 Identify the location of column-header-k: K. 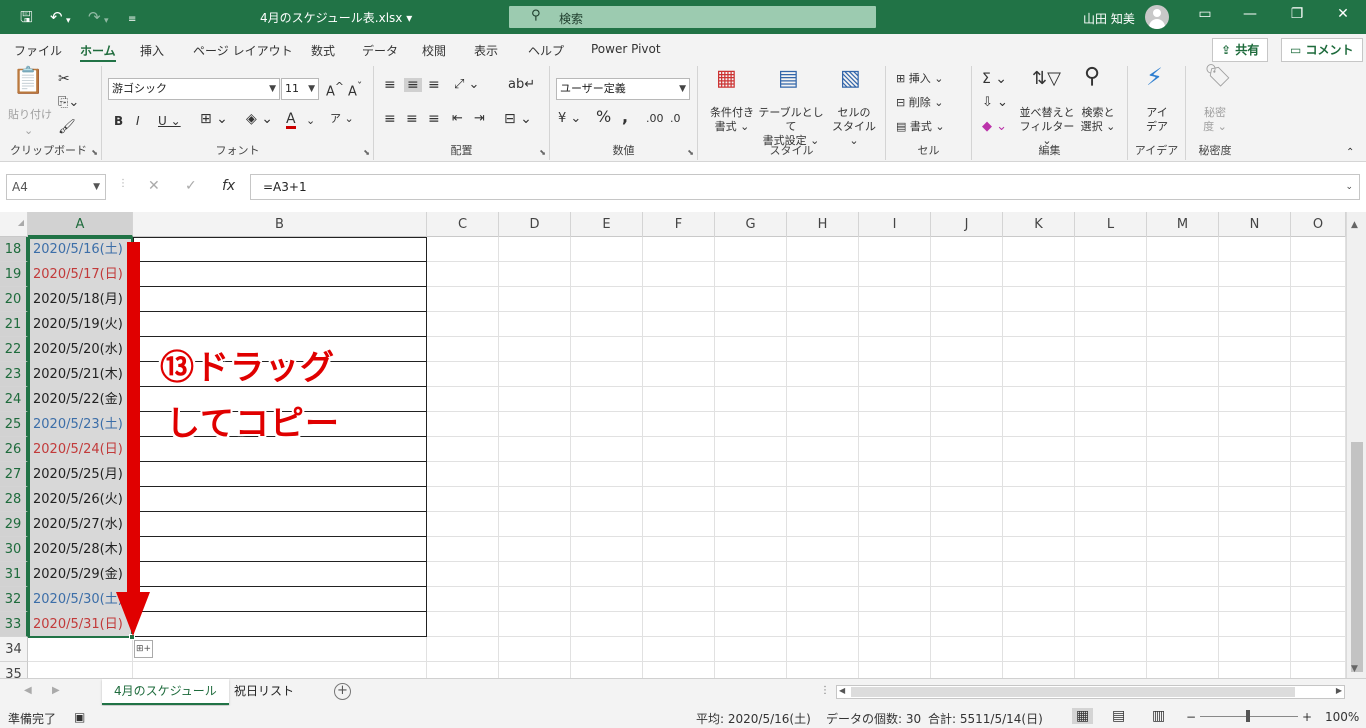
(1039, 224).